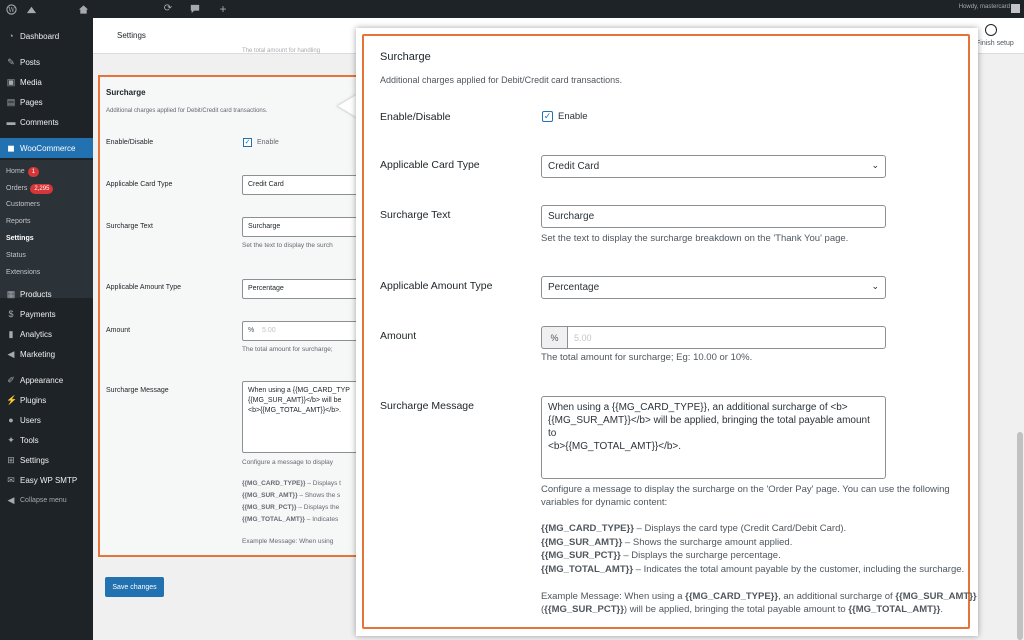 Image resolution: width=1024 pixels, height=640 pixels. I want to click on var-line-4: {{MG_TOTAL_AMT}} – Indicates, so click(290, 519).